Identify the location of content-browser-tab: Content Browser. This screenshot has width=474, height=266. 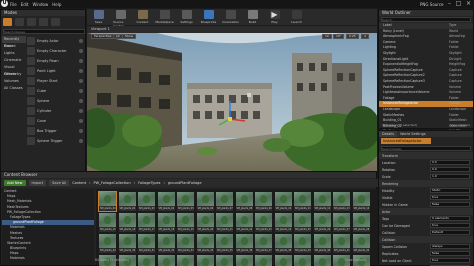
(188, 175).